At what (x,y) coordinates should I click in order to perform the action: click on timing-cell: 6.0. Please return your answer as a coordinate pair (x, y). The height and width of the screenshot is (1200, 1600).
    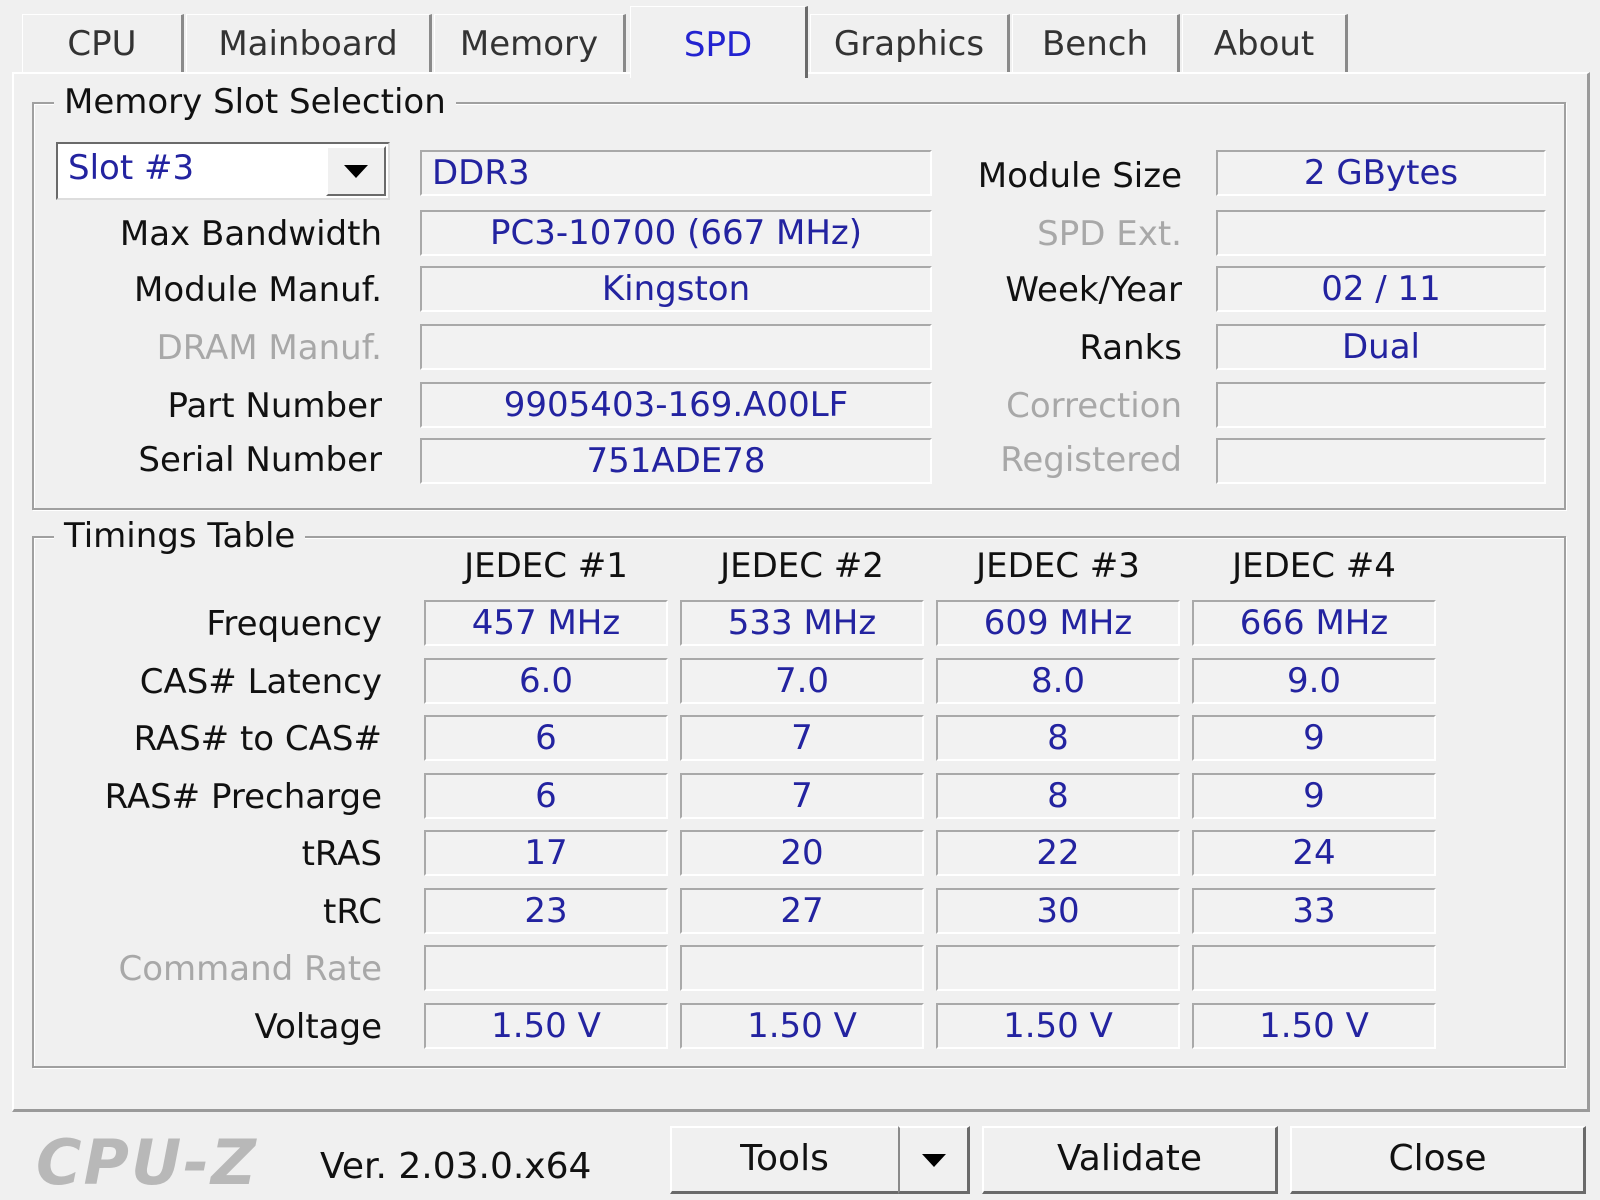
    Looking at the image, I should click on (546, 681).